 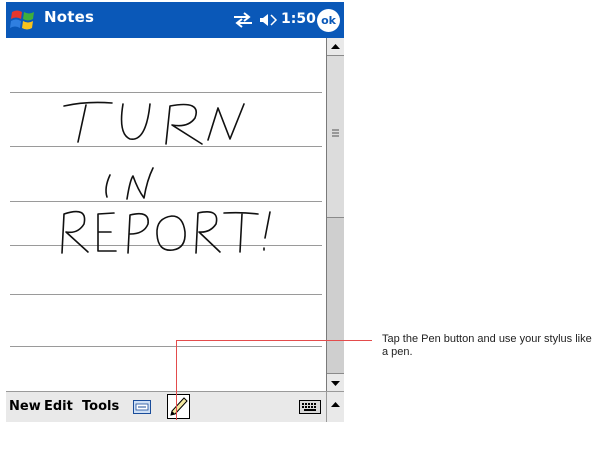 I want to click on ok-button: ok, so click(x=328, y=20).